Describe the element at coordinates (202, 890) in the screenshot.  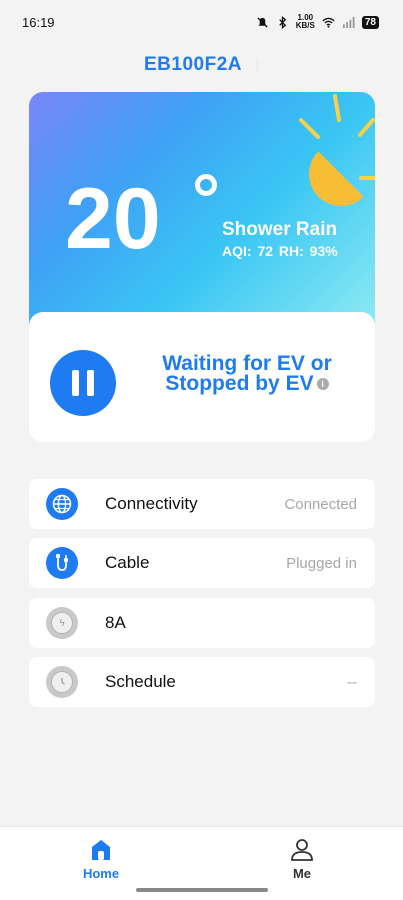
I see `home-indicator` at that location.